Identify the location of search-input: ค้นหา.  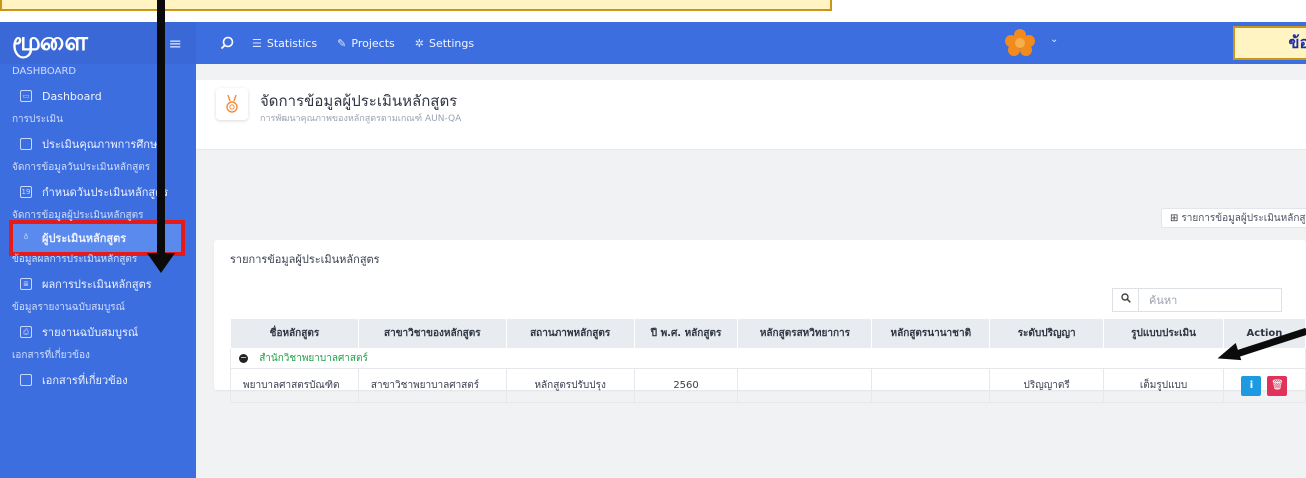
(1197, 300).